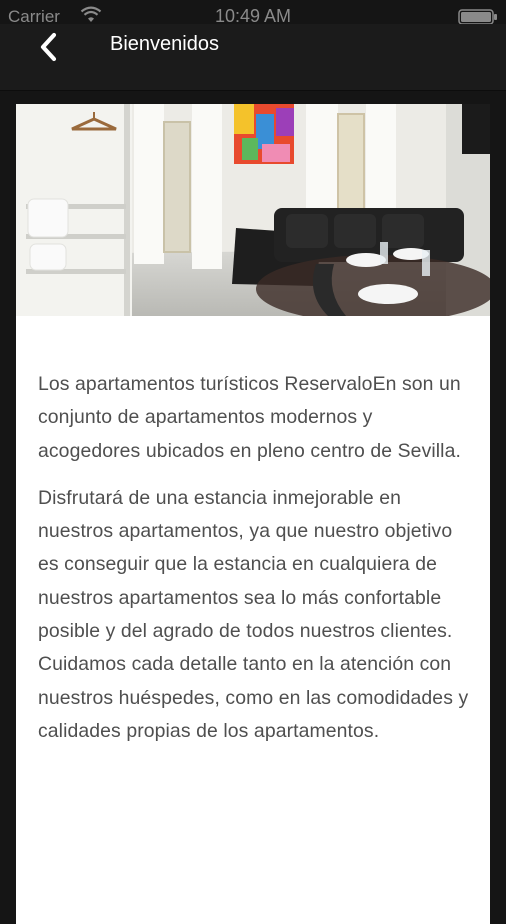  What do you see at coordinates (48, 47) in the screenshot?
I see `chevron-left-icon` at bounding box center [48, 47].